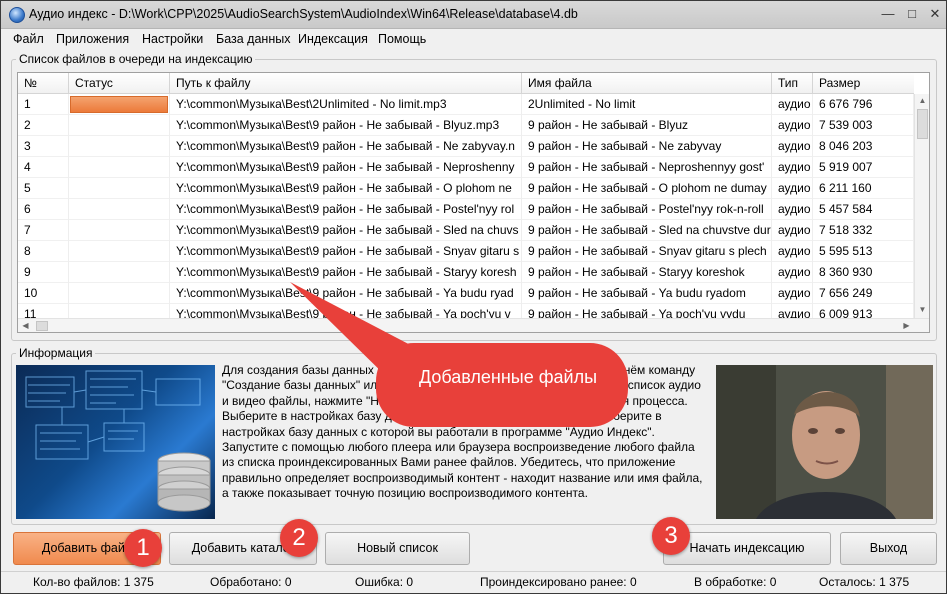  What do you see at coordinates (93, 582) in the screenshot?
I see `files-count-status: Кол-во файлов: 1 375` at bounding box center [93, 582].